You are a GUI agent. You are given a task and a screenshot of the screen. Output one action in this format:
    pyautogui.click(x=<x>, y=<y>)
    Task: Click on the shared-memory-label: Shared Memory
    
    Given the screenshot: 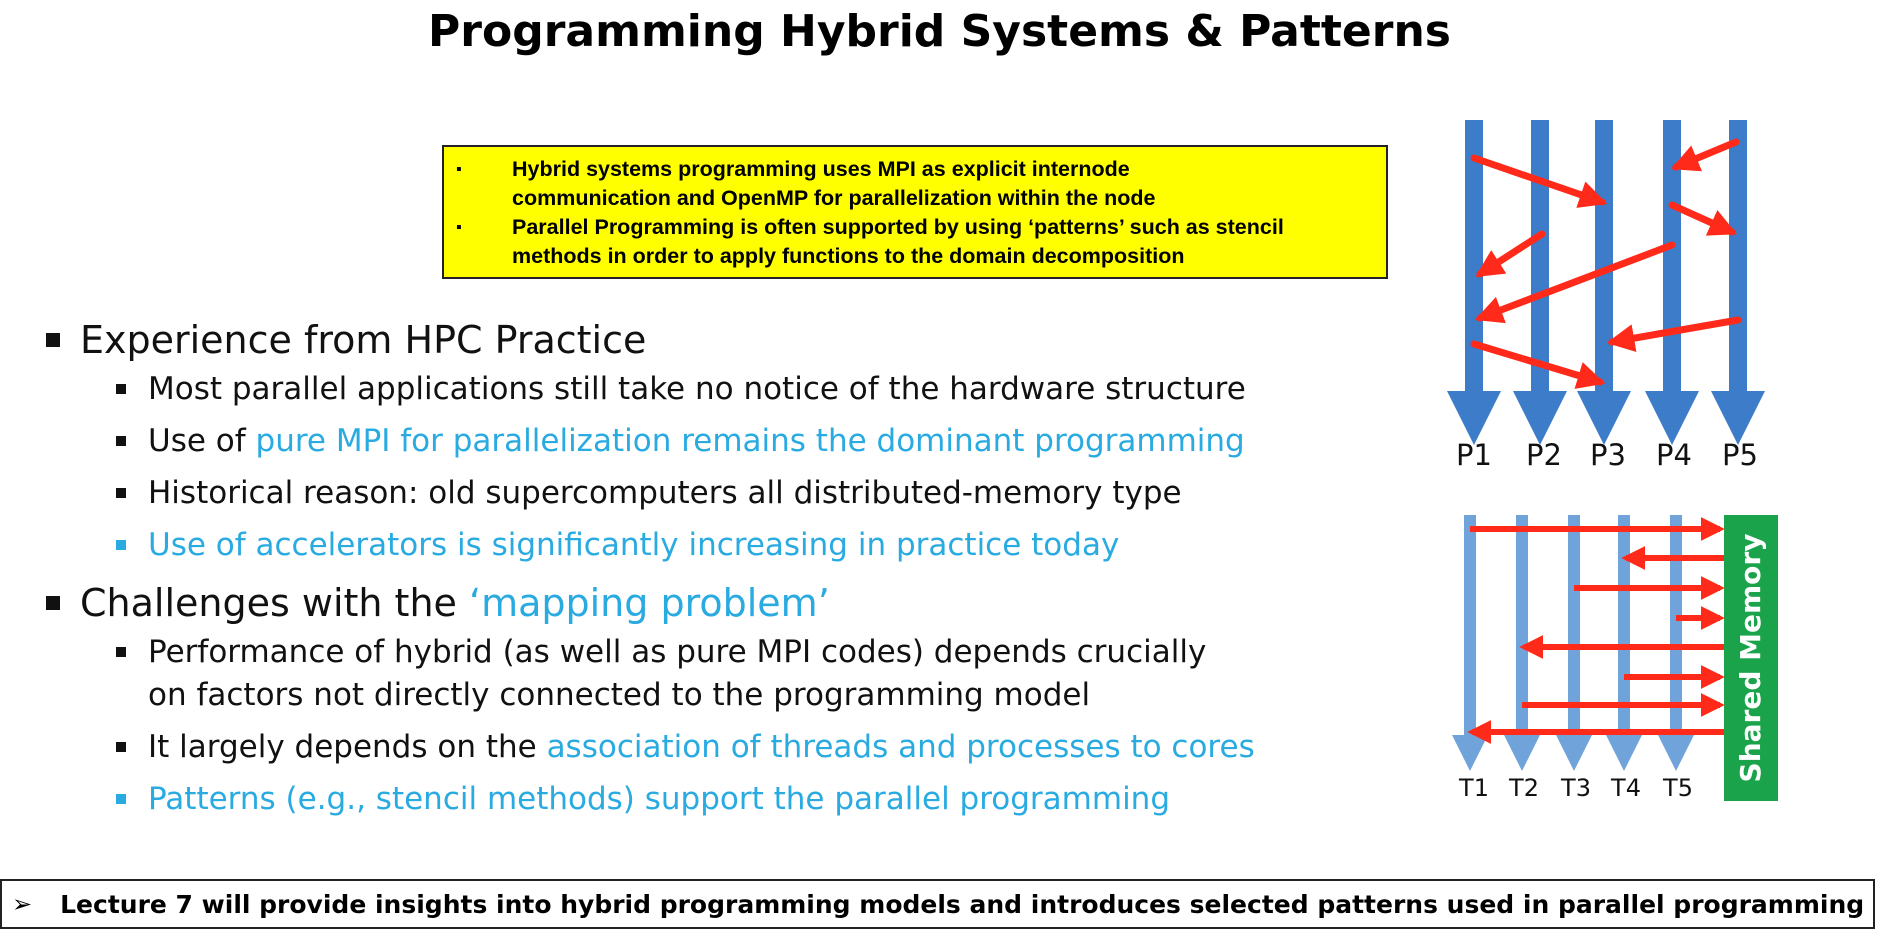 What is the action you would take?
    pyautogui.click(x=1750, y=658)
    